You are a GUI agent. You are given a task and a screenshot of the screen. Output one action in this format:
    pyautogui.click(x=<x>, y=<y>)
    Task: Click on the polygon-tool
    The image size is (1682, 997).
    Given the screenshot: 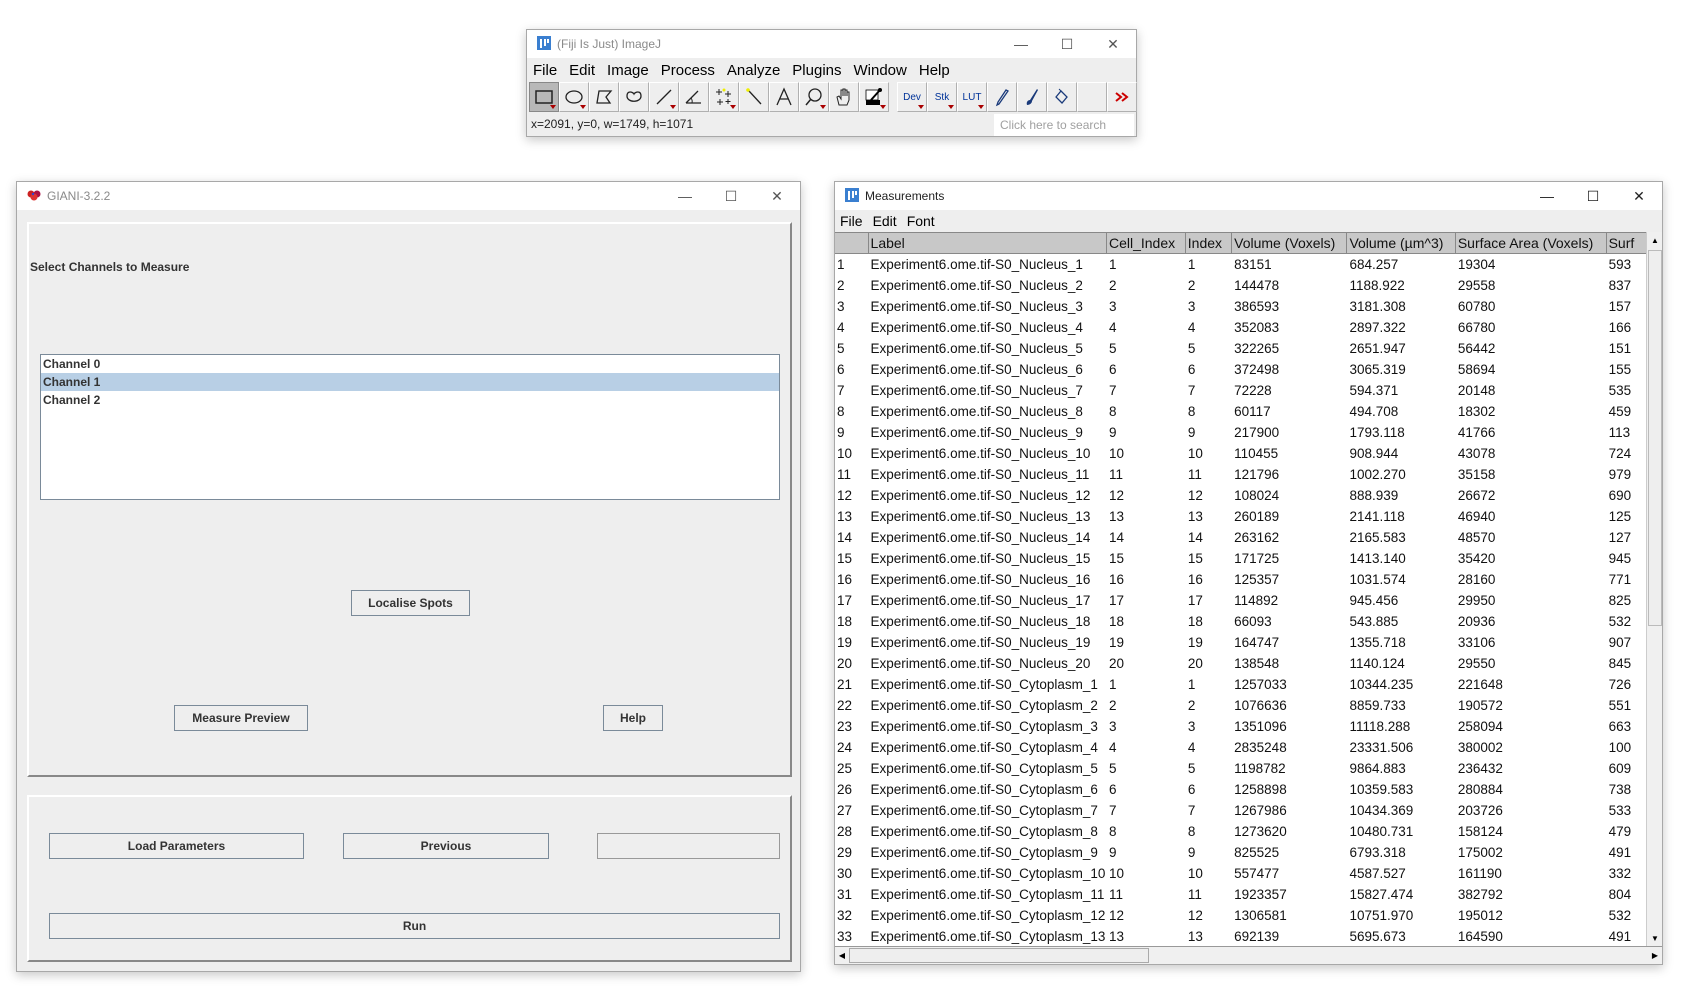 What is the action you would take?
    pyautogui.click(x=604, y=97)
    